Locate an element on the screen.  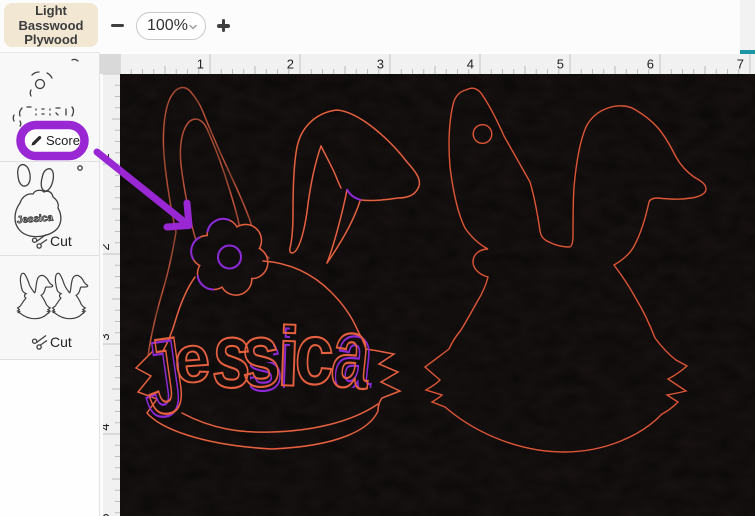
svg-text: e is located at coordinates (192, 358).